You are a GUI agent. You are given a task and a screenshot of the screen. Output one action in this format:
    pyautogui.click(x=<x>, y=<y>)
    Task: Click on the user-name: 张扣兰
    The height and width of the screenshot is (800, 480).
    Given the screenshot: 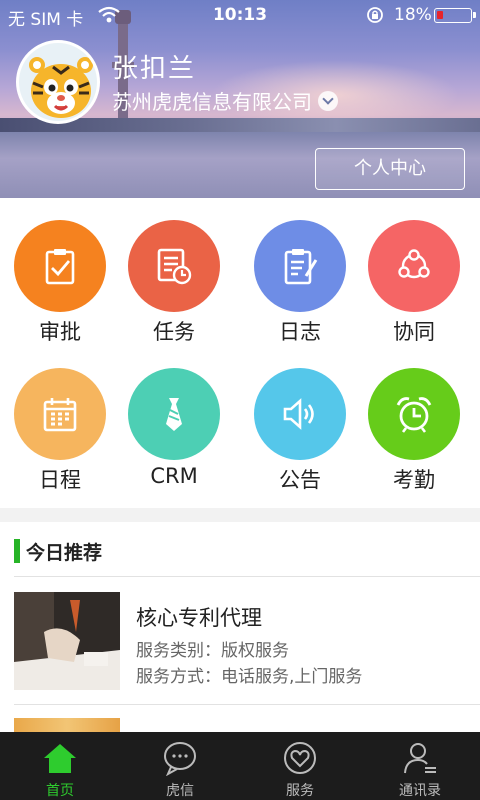 What is the action you would take?
    pyautogui.click(x=154, y=69)
    